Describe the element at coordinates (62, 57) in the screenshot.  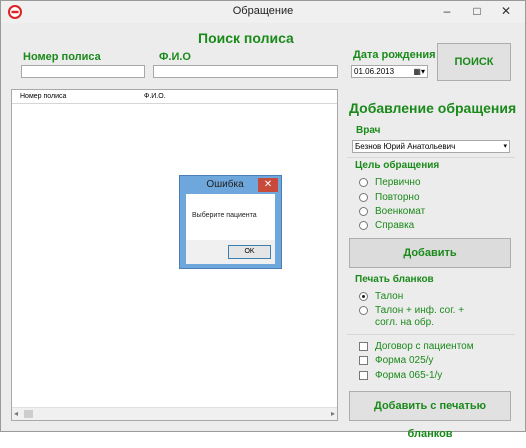
I see `policy-label: Номер полиса` at that location.